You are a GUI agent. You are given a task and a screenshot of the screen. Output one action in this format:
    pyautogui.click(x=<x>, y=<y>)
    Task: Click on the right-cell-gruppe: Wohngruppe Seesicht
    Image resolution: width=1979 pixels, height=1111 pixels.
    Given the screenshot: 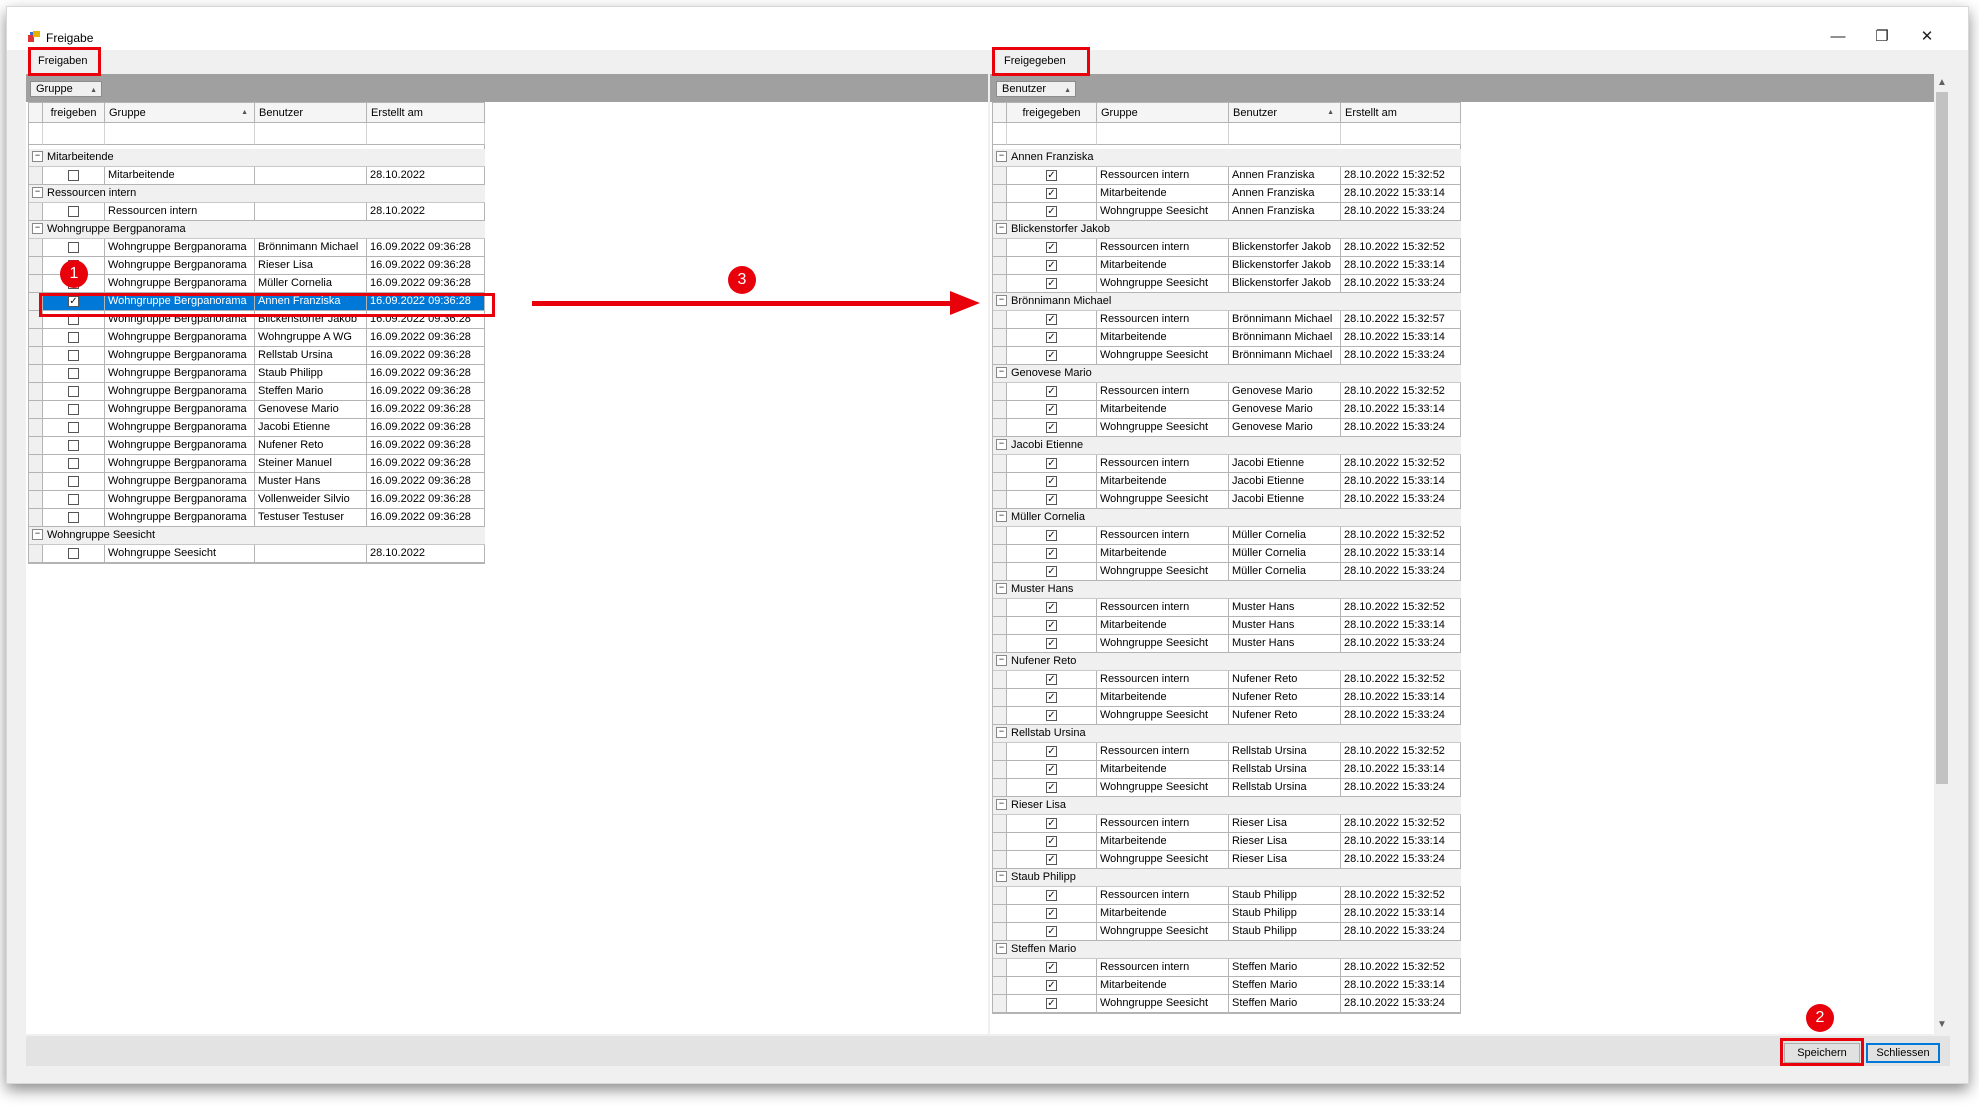 What is the action you would take?
    pyautogui.click(x=1163, y=212)
    